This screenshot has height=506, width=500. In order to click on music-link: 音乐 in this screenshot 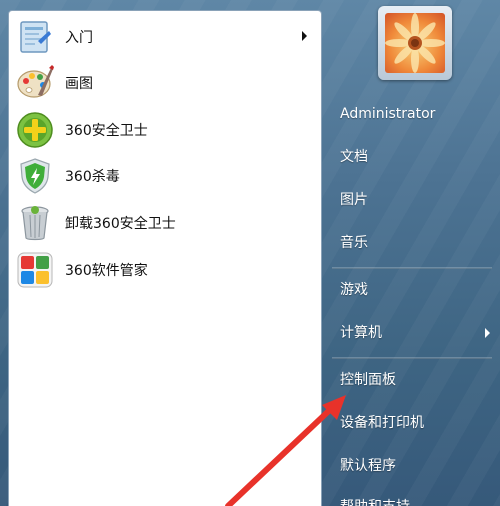, I will do `click(354, 243)`.